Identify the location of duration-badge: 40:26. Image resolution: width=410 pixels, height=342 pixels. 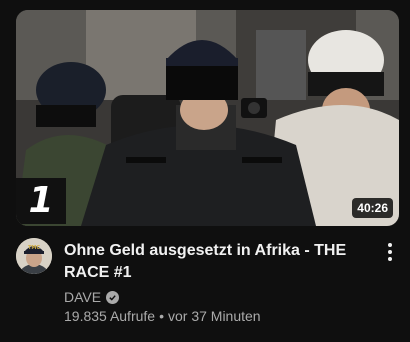
(372, 208).